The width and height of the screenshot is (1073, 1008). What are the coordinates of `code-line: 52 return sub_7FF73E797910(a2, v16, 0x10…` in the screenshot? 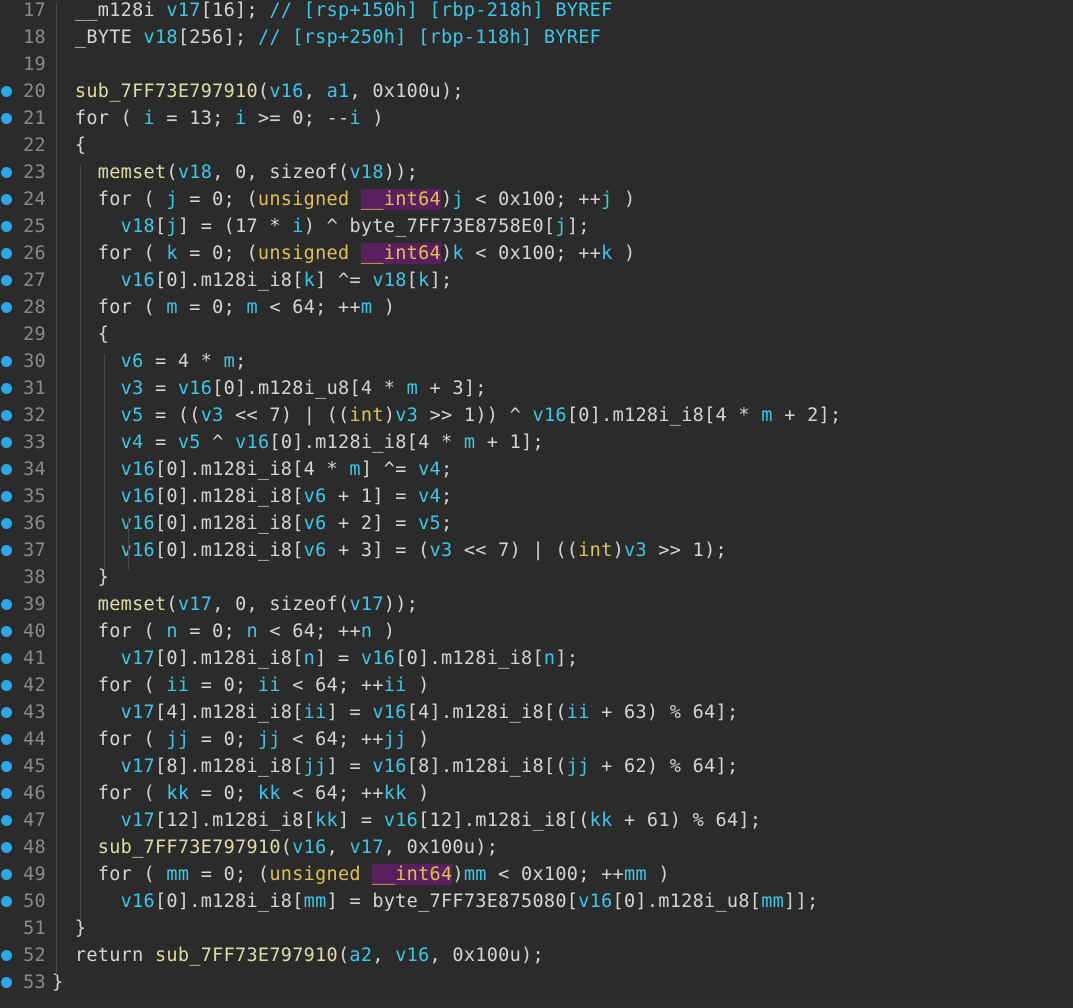 It's located at (536, 955).